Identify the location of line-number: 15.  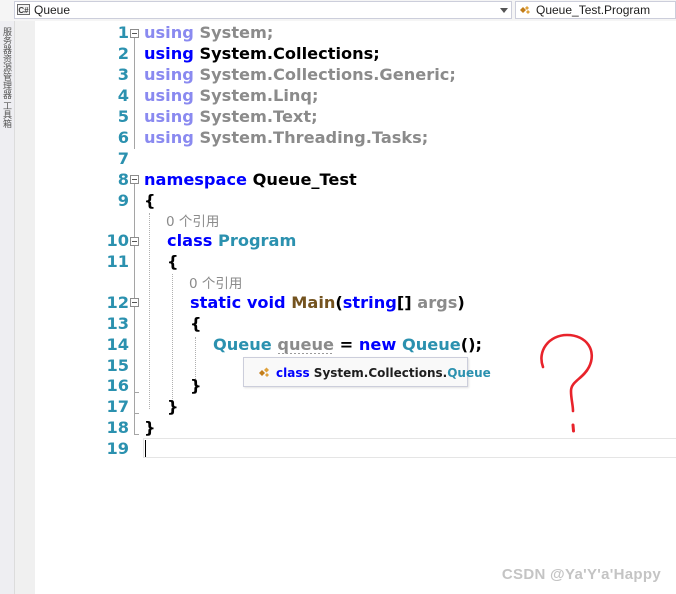
(117, 365).